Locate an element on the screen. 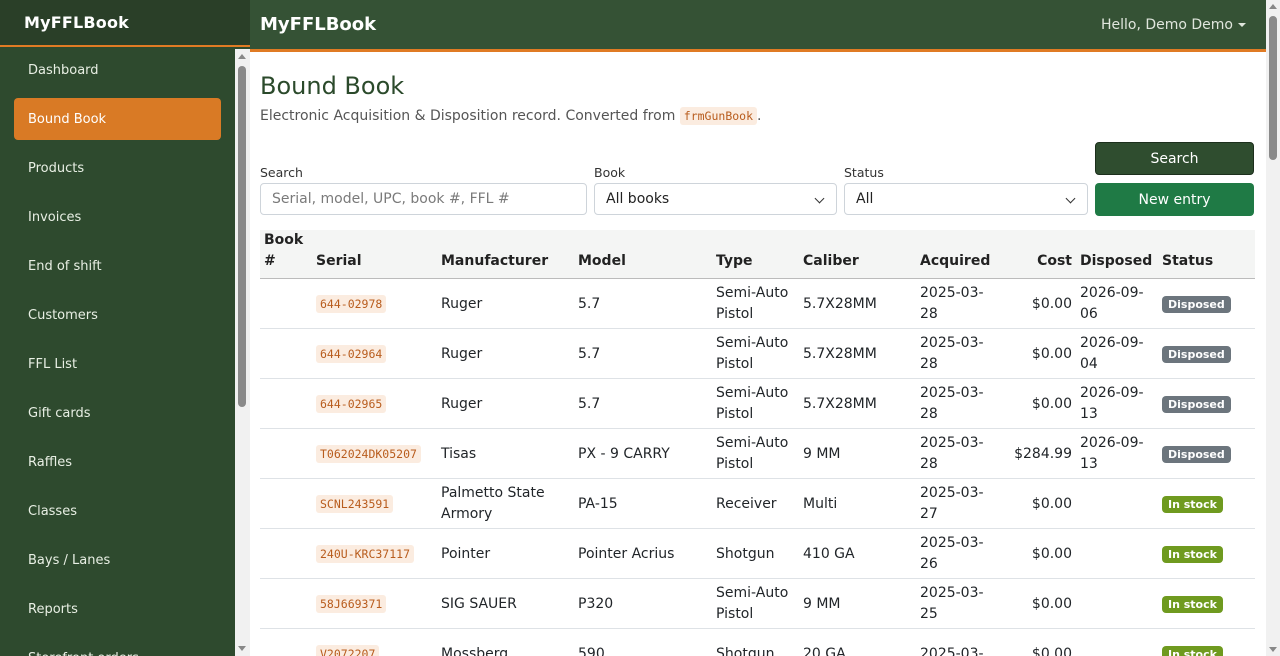  sidebar-item-ffl-list: FFL List is located at coordinates (117, 364).